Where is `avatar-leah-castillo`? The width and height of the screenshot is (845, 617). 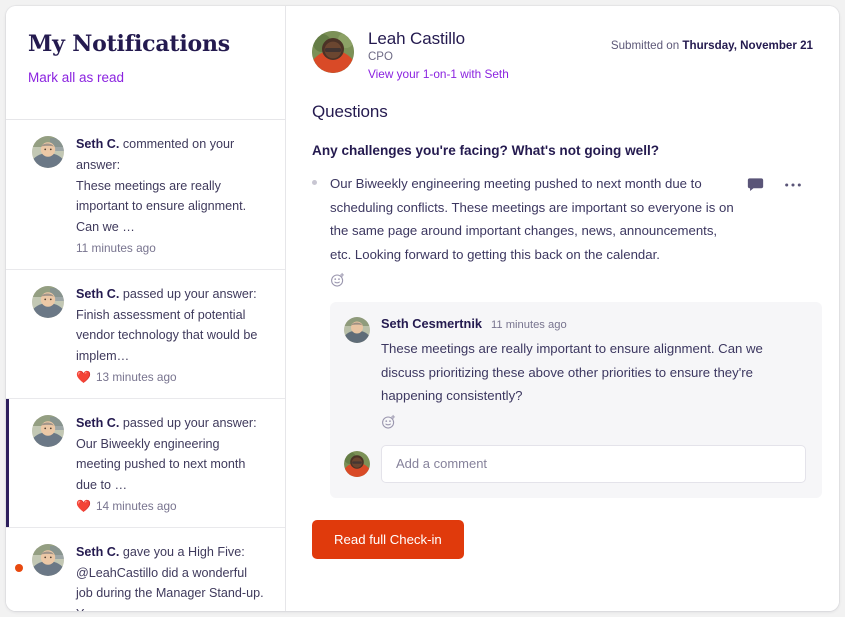 avatar-leah-castillo is located at coordinates (333, 52).